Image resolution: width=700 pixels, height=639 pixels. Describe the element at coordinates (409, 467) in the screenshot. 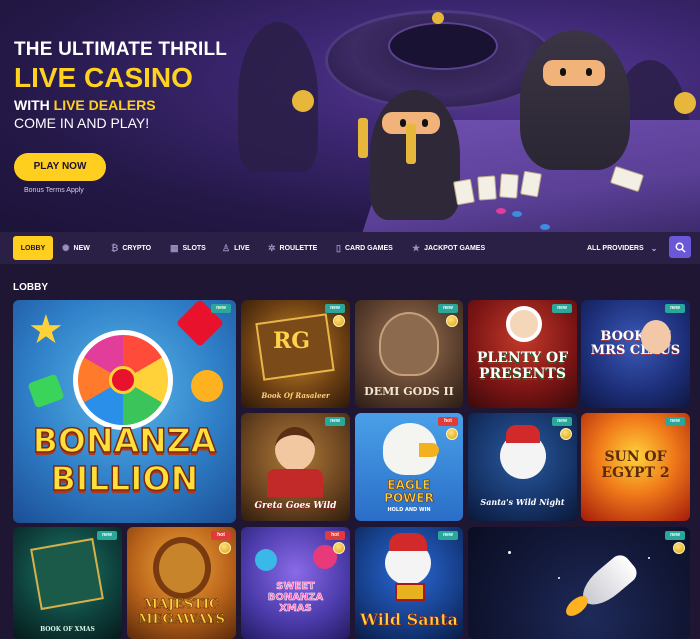

I see `game-tile-eagle-power: EAGLE POWER HOLD AND WIN hot` at that location.